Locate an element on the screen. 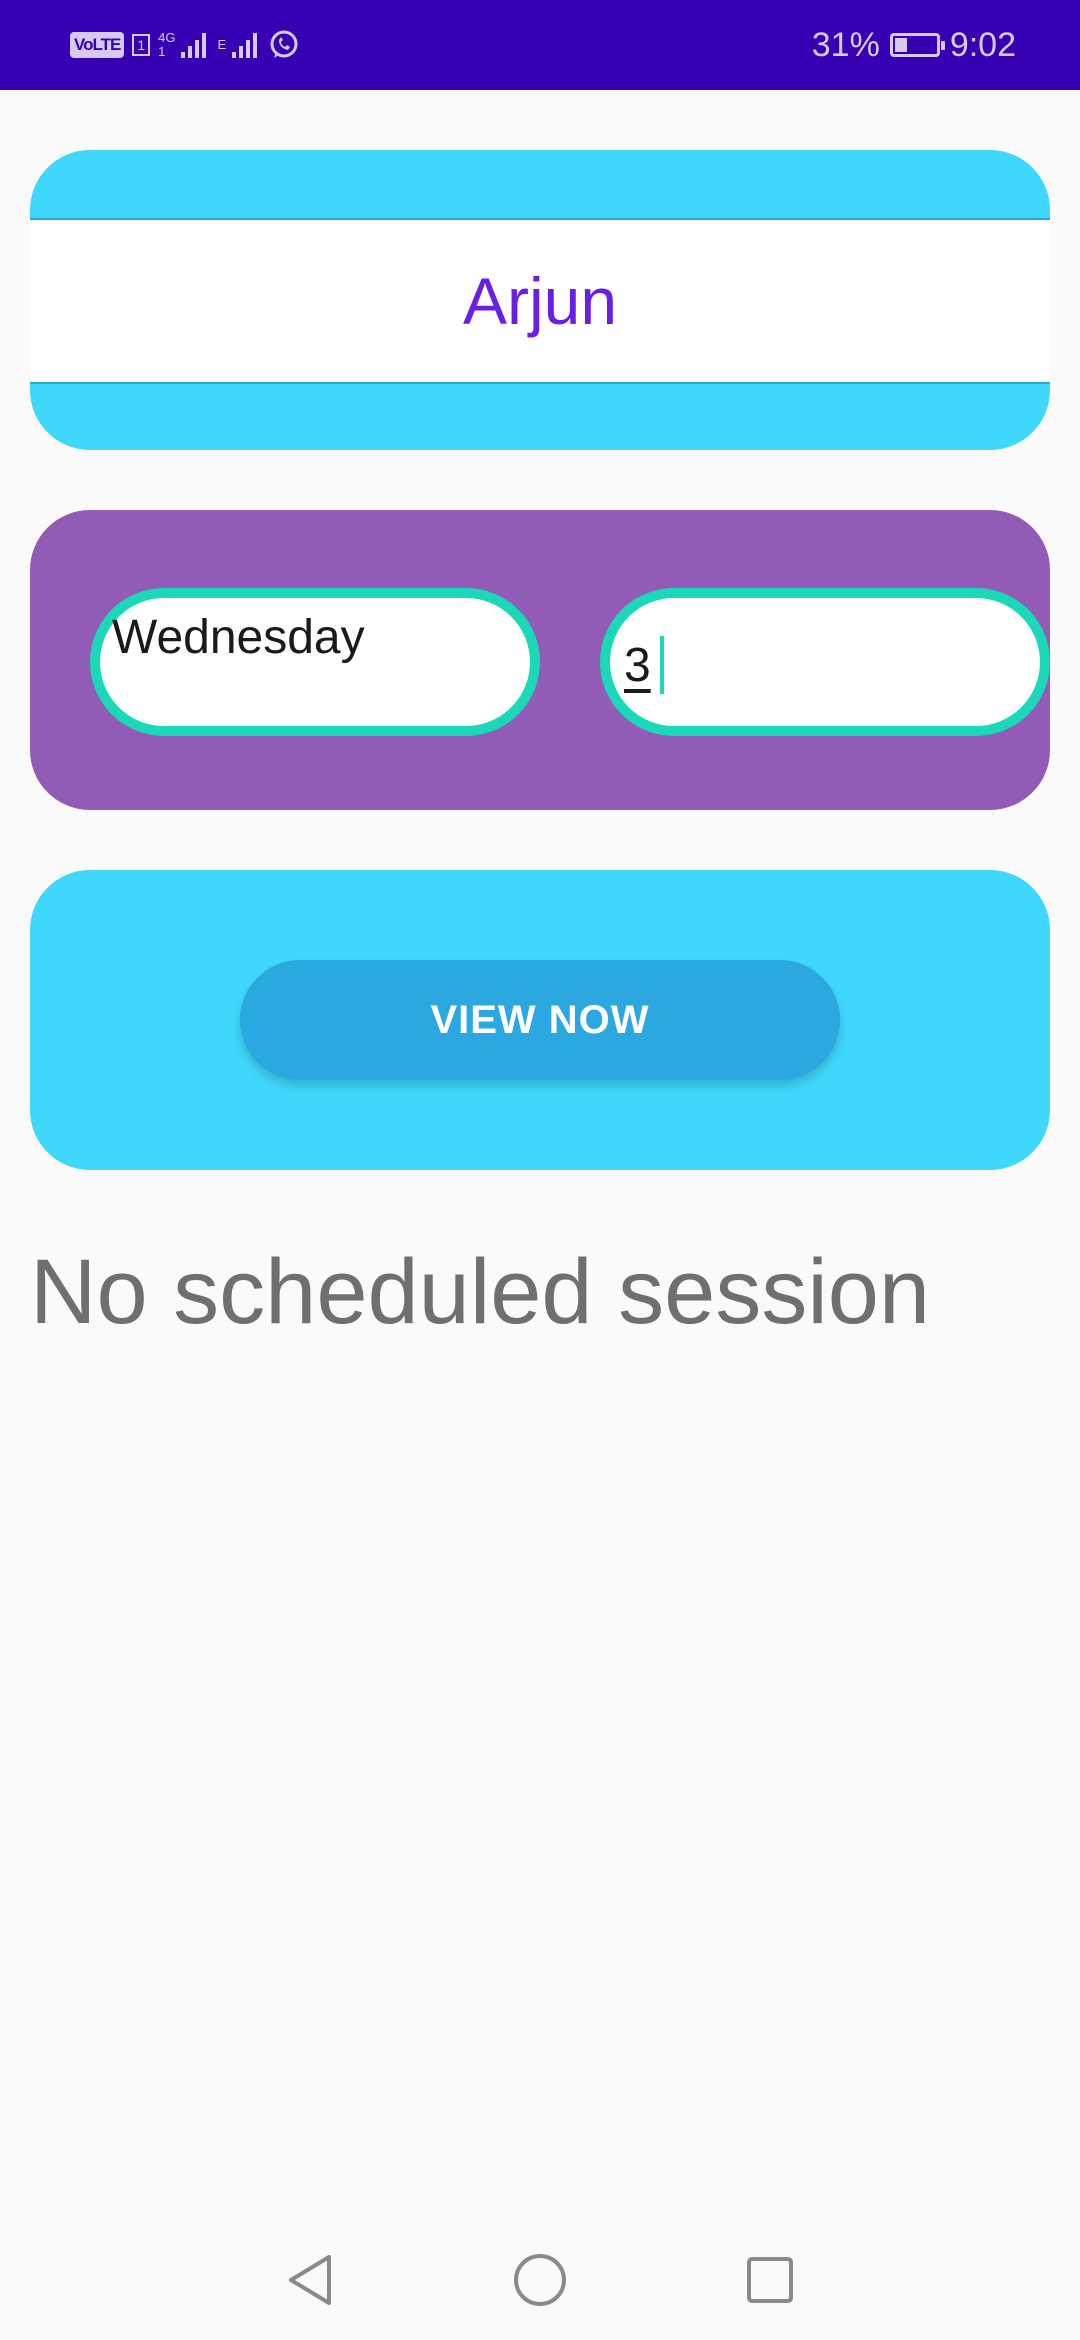  profile-card: Arjun is located at coordinates (540, 300).